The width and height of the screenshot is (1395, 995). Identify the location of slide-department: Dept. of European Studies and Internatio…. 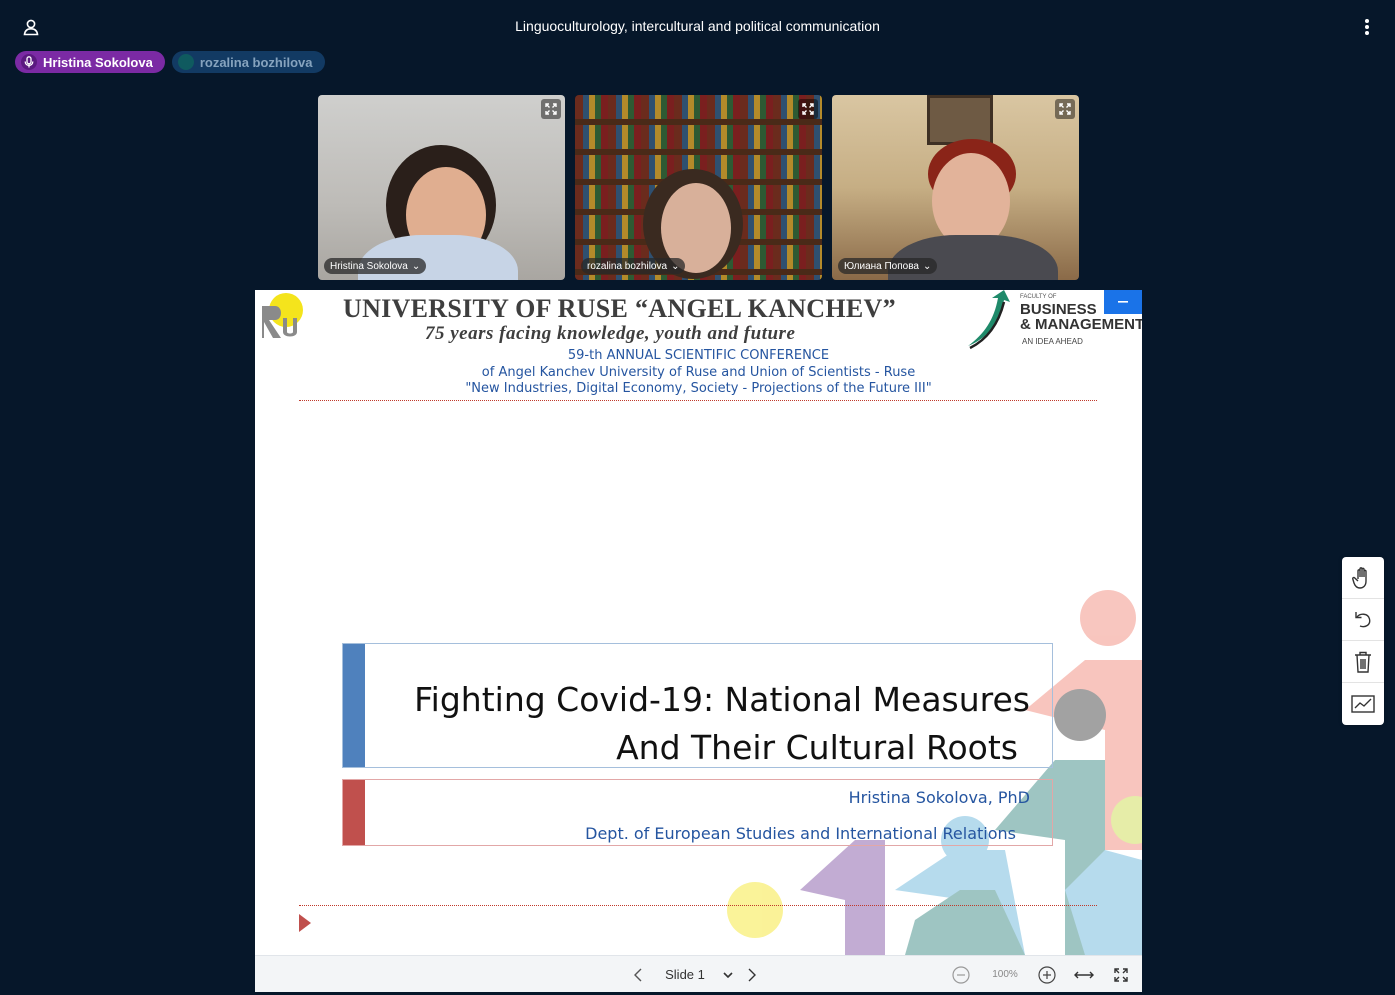
(800, 833).